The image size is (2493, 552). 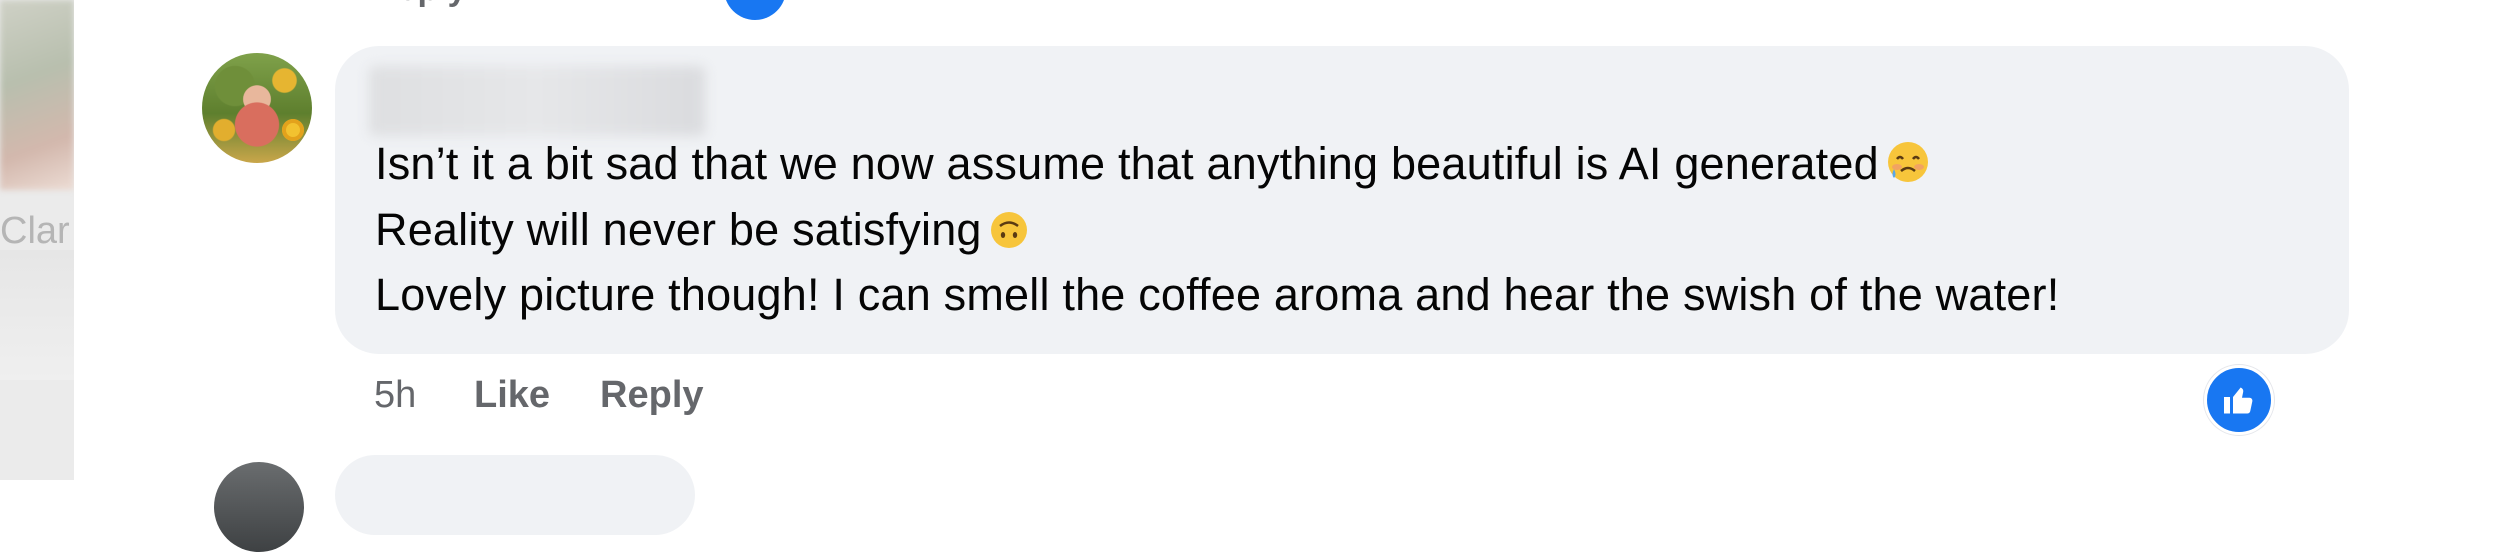 What do you see at coordinates (2239, 400) in the screenshot?
I see `thumbs-up-icon` at bounding box center [2239, 400].